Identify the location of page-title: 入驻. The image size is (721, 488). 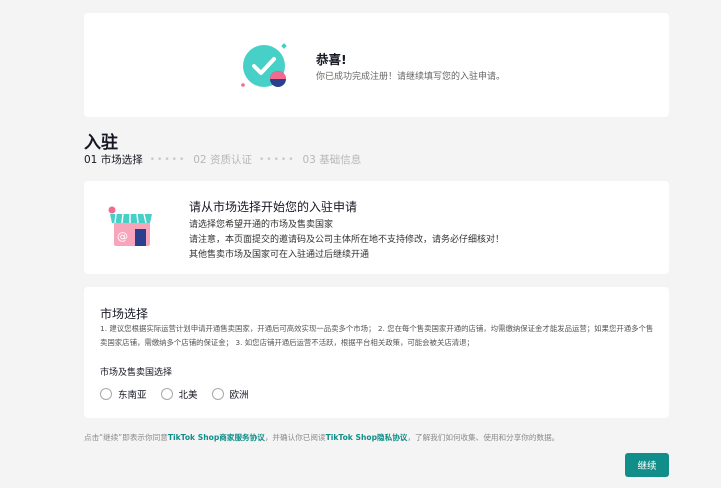
(101, 143).